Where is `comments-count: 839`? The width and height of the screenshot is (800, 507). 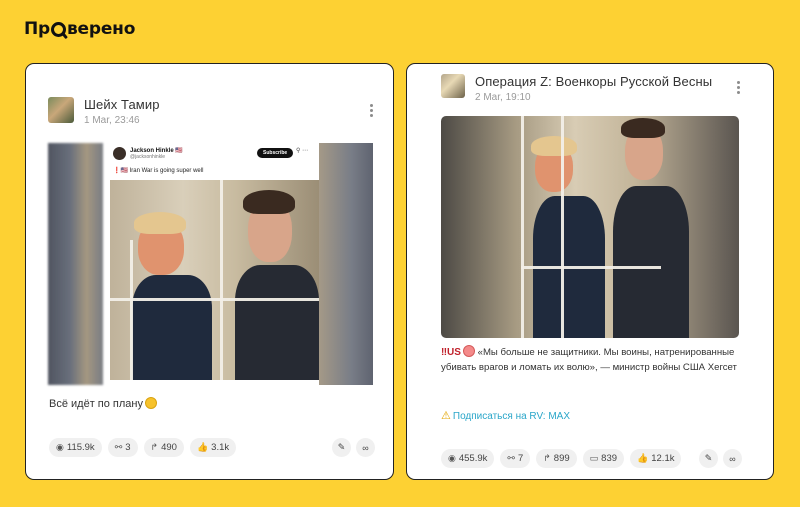 comments-count: 839 is located at coordinates (609, 458).